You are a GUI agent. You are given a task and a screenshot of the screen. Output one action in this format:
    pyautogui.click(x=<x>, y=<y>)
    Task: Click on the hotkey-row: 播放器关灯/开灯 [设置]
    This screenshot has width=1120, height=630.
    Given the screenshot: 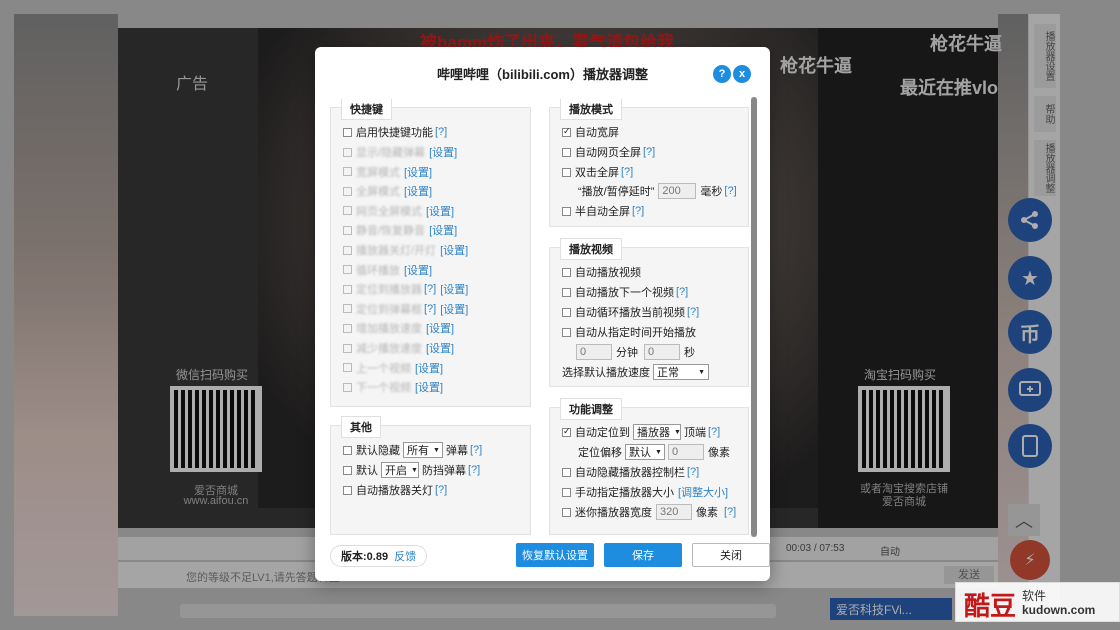 What is the action you would take?
    pyautogui.click(x=405, y=250)
    